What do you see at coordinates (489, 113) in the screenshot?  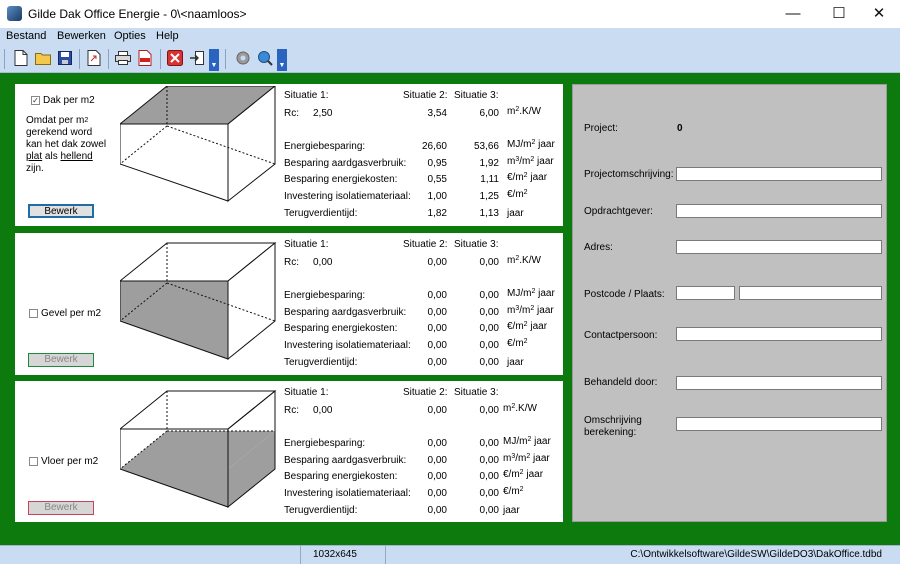 I see `dak-rc-s3: 6,00` at bounding box center [489, 113].